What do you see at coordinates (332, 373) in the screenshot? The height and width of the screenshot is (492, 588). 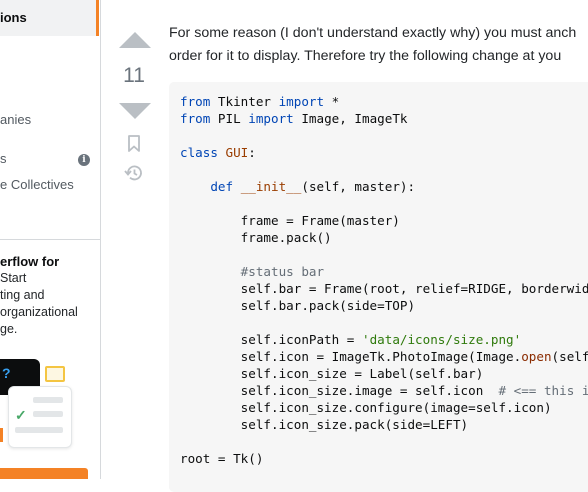 I see `code-line: self.icon_size = Label(self.bar)` at bounding box center [332, 373].